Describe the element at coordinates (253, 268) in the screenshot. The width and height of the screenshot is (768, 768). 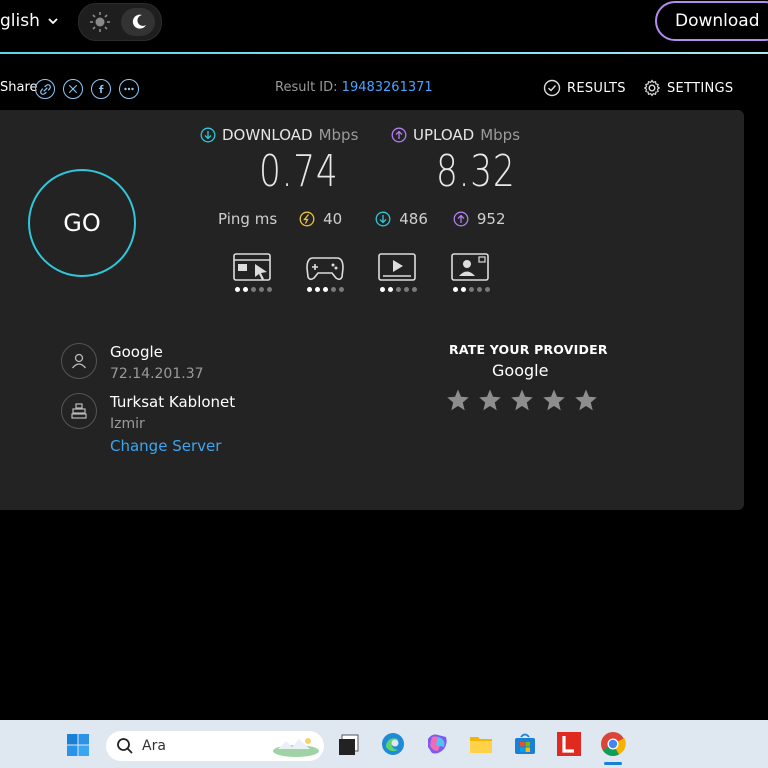
I see `web-browsing-icon` at that location.